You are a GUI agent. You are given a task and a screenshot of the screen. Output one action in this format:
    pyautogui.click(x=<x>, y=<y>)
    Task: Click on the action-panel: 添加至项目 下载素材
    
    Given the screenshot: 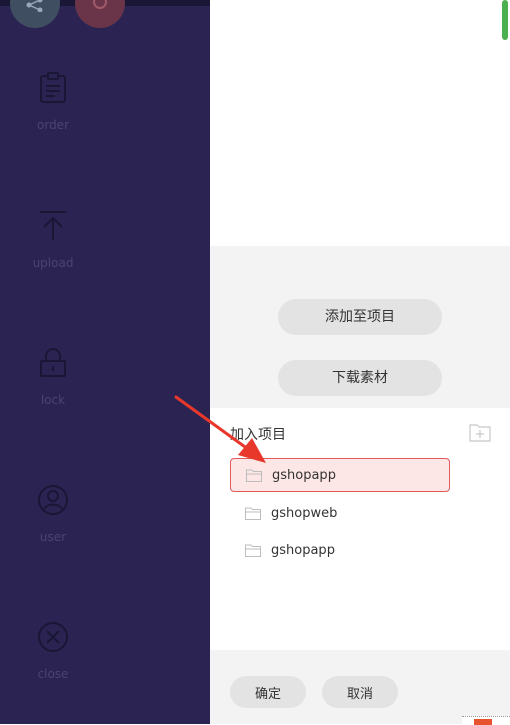 What is the action you would take?
    pyautogui.click(x=360, y=327)
    